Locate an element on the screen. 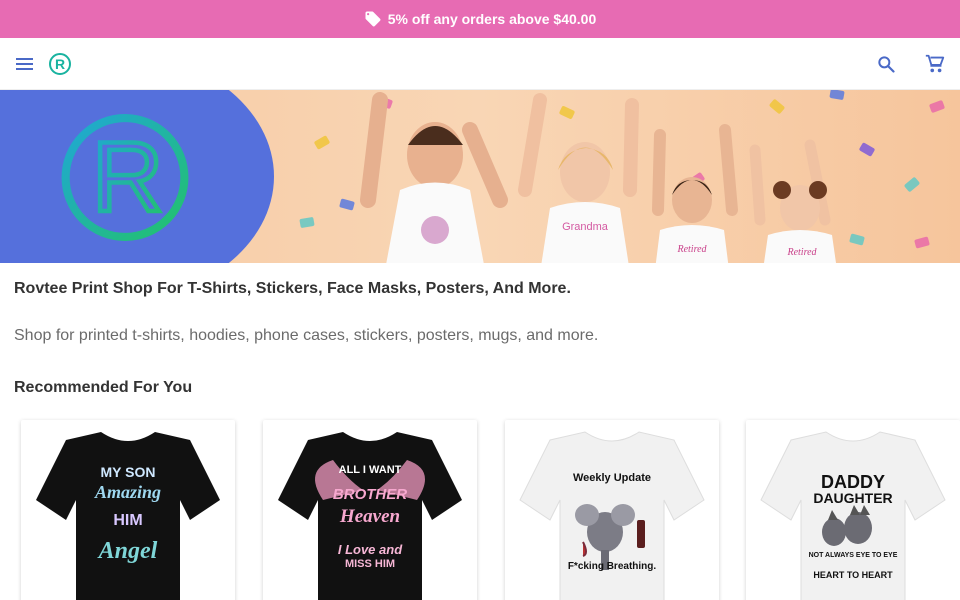 This screenshot has height=600, width=960. family-photo: Grandma Retired Retired is located at coordinates (598, 177).